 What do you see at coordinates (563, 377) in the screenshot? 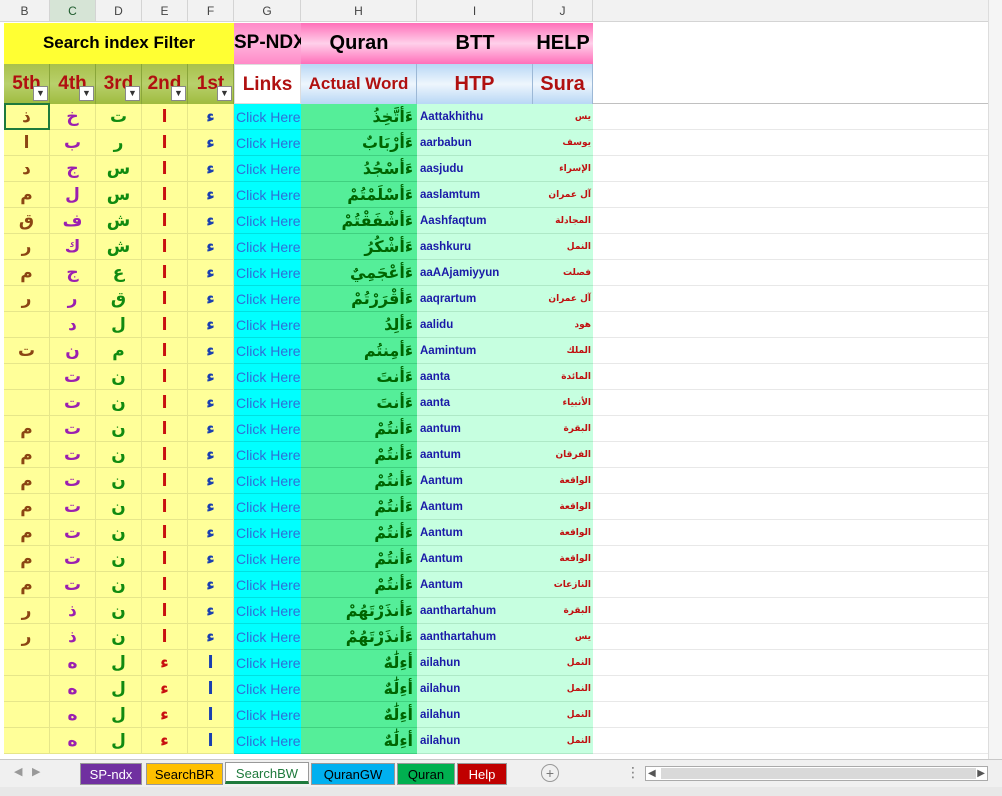
I see `sura-cell: المائدة` at bounding box center [563, 377].